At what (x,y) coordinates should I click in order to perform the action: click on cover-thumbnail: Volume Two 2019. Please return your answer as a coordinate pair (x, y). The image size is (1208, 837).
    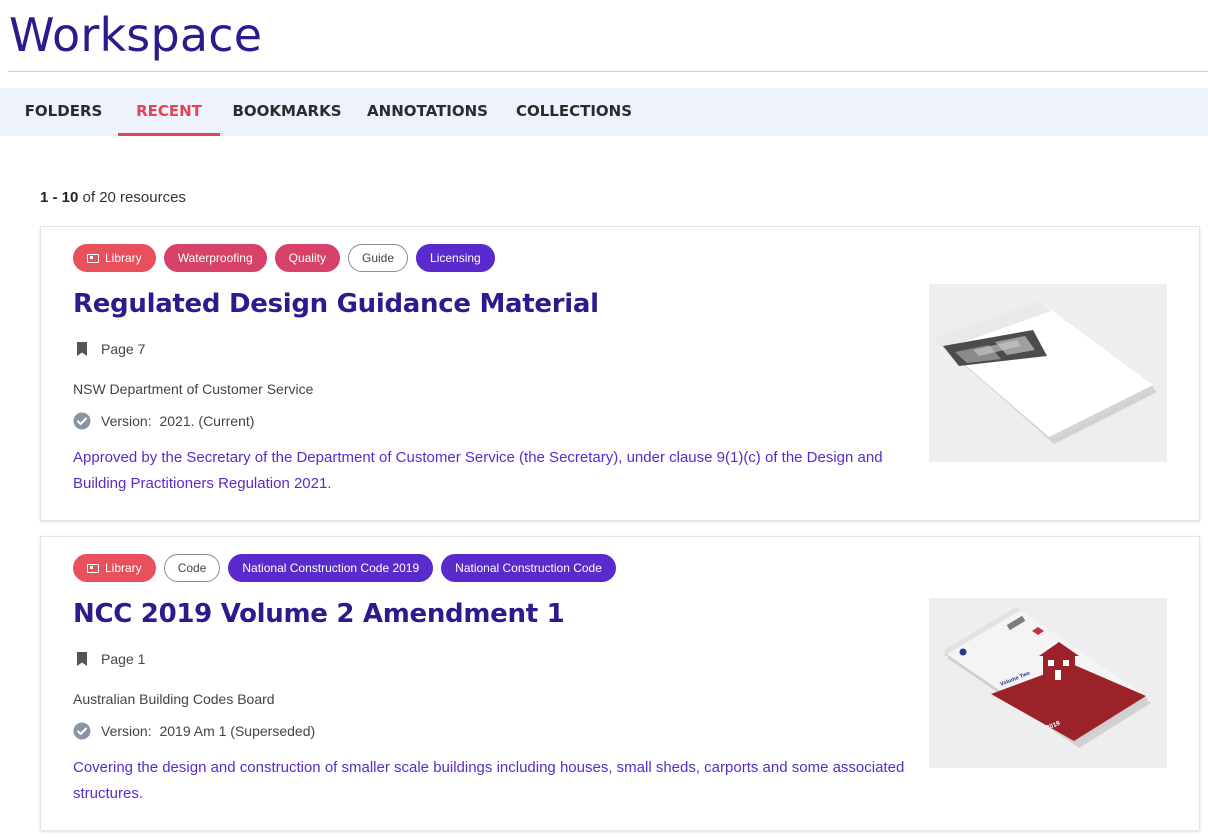
    Looking at the image, I should click on (1048, 683).